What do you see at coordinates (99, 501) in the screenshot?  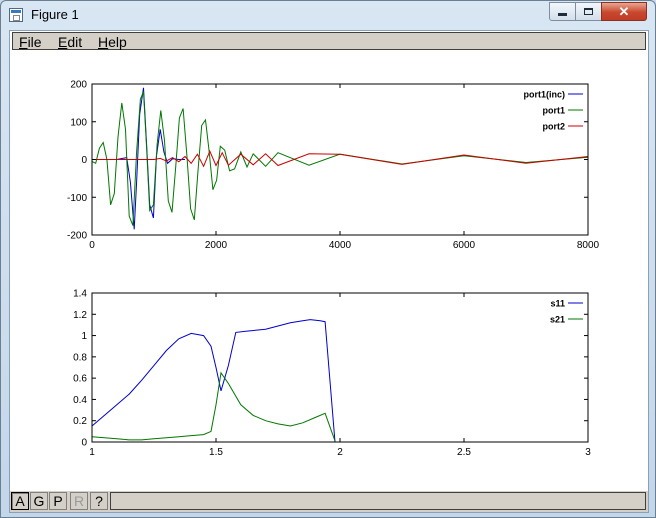 I see `toolbar-help-button: ?` at bounding box center [99, 501].